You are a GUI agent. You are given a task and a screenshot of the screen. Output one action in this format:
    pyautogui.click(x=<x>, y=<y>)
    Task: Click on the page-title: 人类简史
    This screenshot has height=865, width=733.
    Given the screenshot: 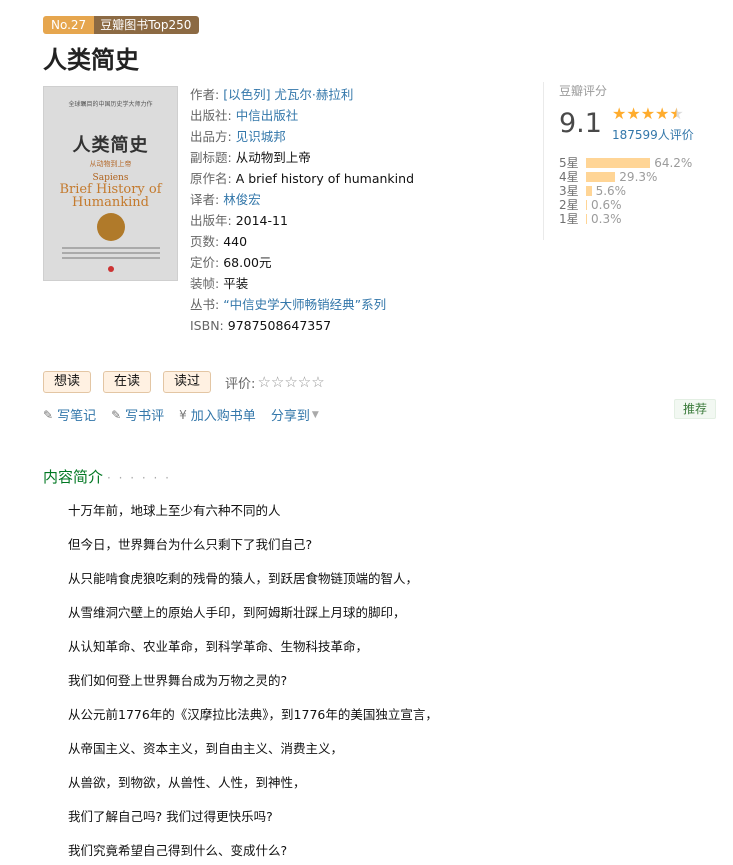 What is the action you would take?
    pyautogui.click(x=91, y=60)
    